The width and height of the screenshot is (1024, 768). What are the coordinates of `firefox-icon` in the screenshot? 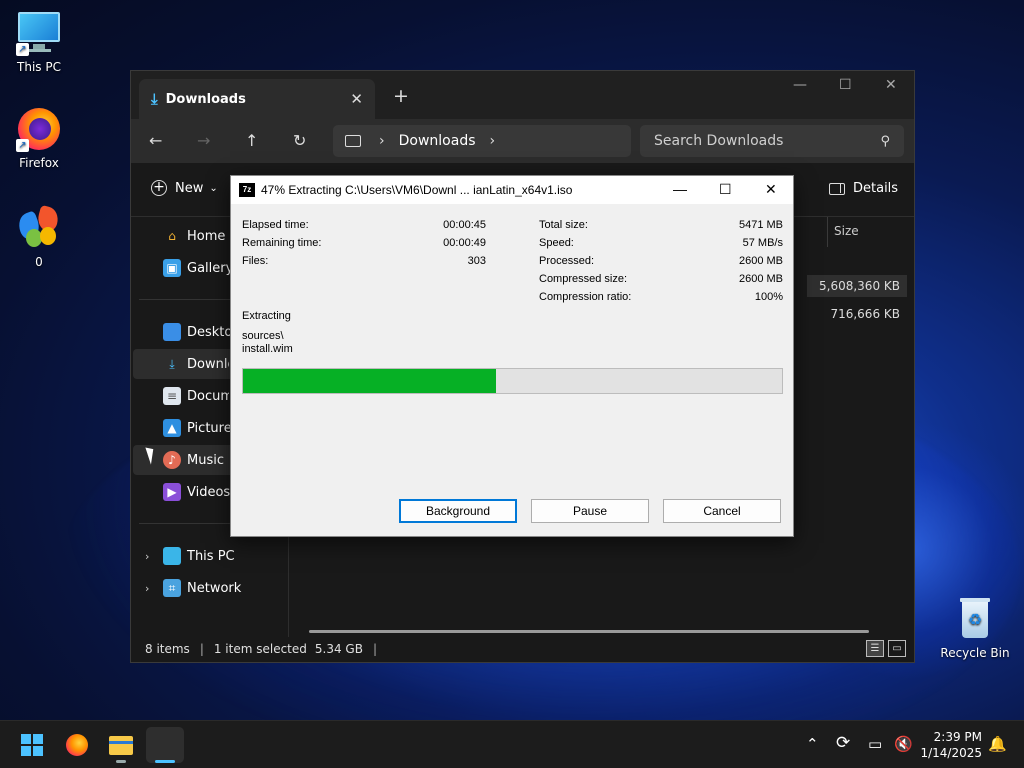 It's located at (77, 745).